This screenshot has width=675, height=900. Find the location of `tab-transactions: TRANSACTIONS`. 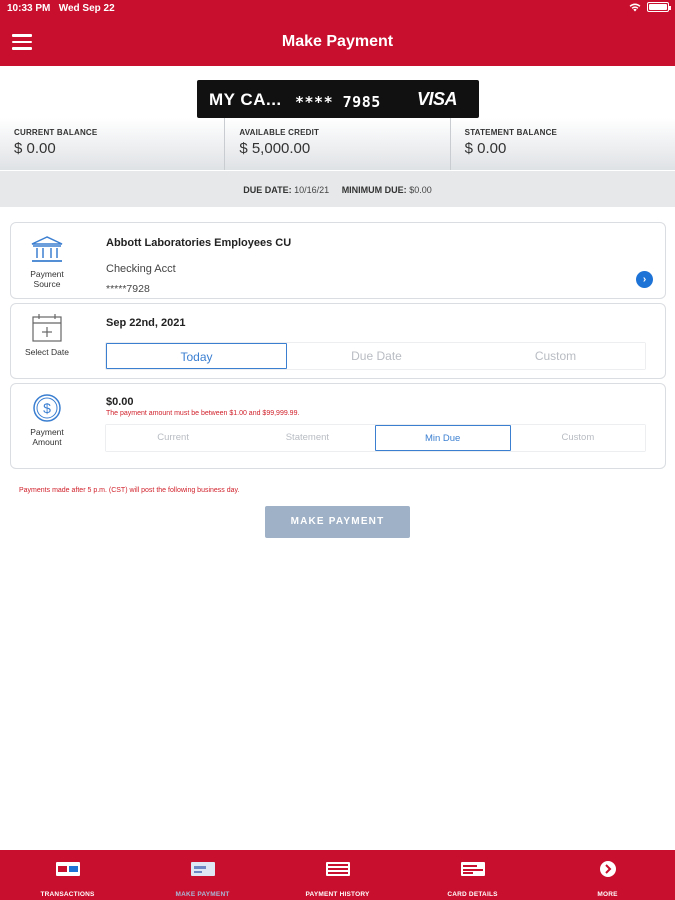

tab-transactions: TRANSACTIONS is located at coordinates (67, 875).